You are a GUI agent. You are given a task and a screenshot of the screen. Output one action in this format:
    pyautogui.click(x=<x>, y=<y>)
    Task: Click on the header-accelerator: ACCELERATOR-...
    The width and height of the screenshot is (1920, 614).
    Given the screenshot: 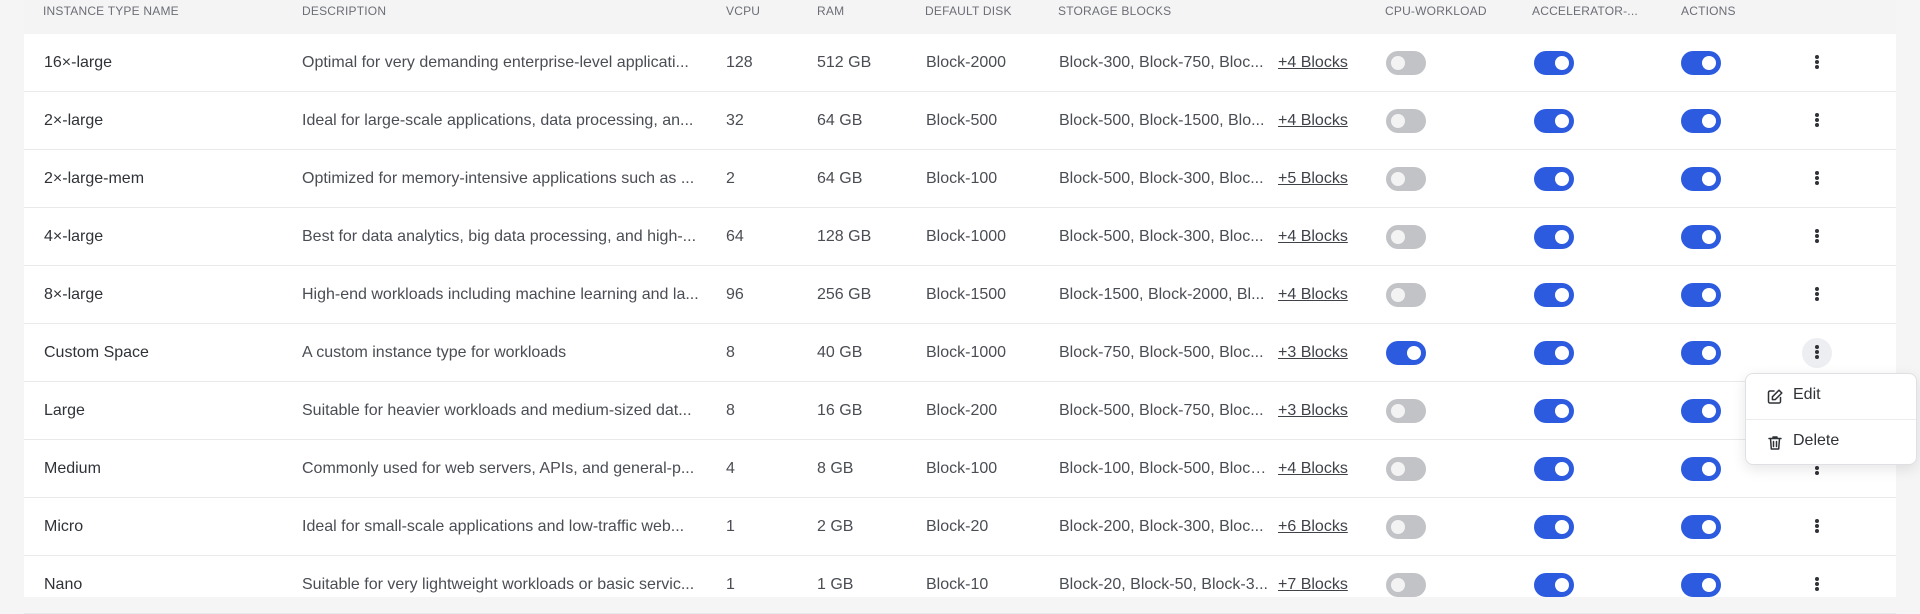 What is the action you would take?
    pyautogui.click(x=1585, y=11)
    